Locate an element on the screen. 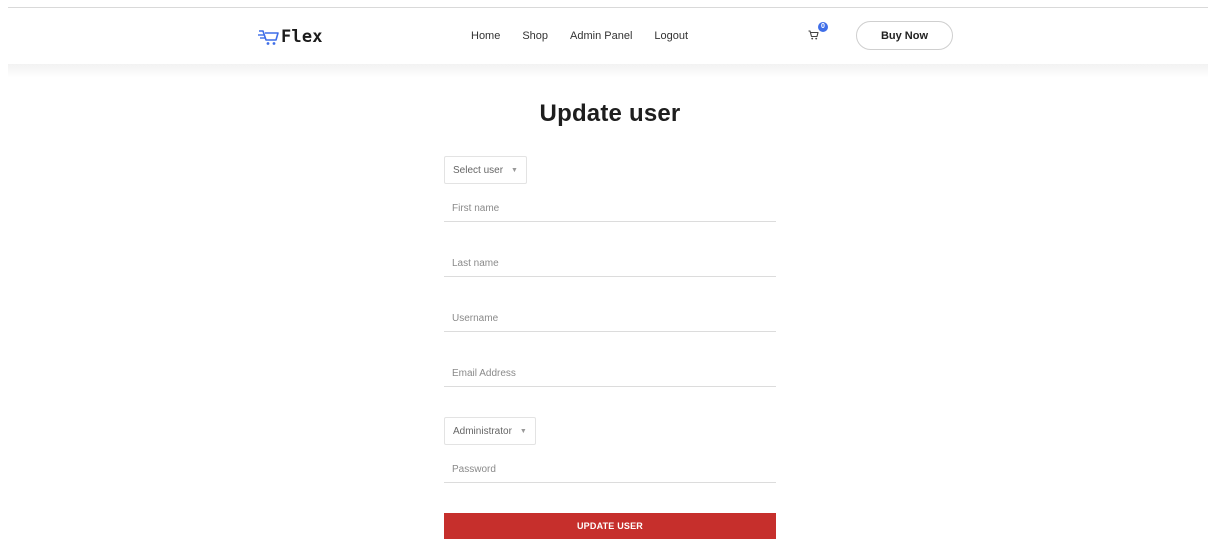 Image resolution: width=1210 pixels, height=539 pixels. main-nav: Home Shop Admin Panel Logout is located at coordinates (579, 36).